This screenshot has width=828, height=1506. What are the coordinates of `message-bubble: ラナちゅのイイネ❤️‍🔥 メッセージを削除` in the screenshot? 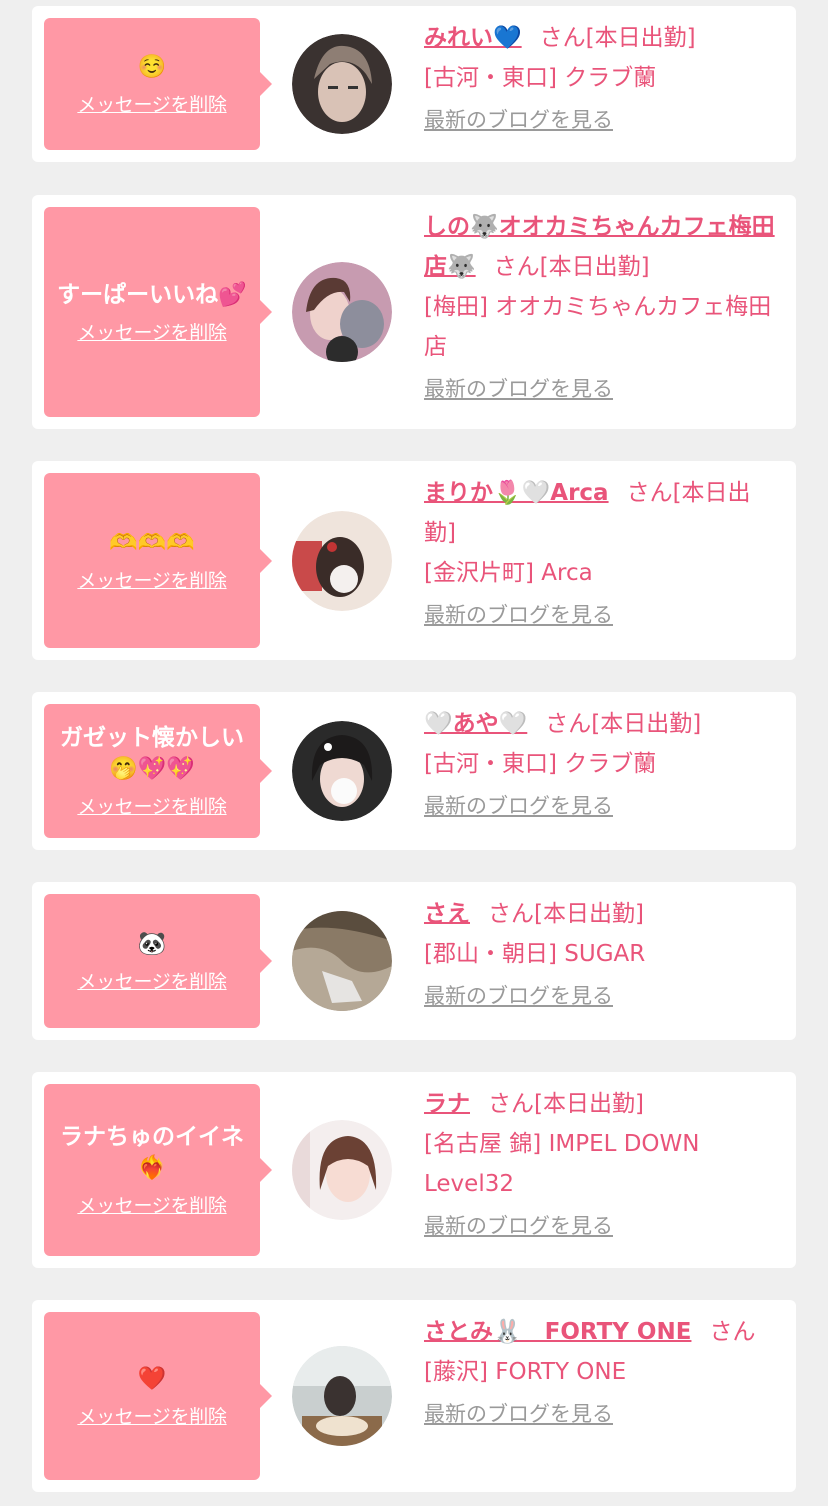 It's located at (158, 1170).